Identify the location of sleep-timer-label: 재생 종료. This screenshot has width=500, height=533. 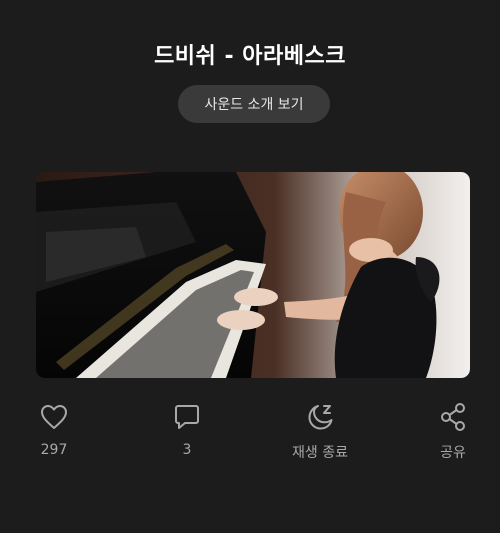
(320, 453).